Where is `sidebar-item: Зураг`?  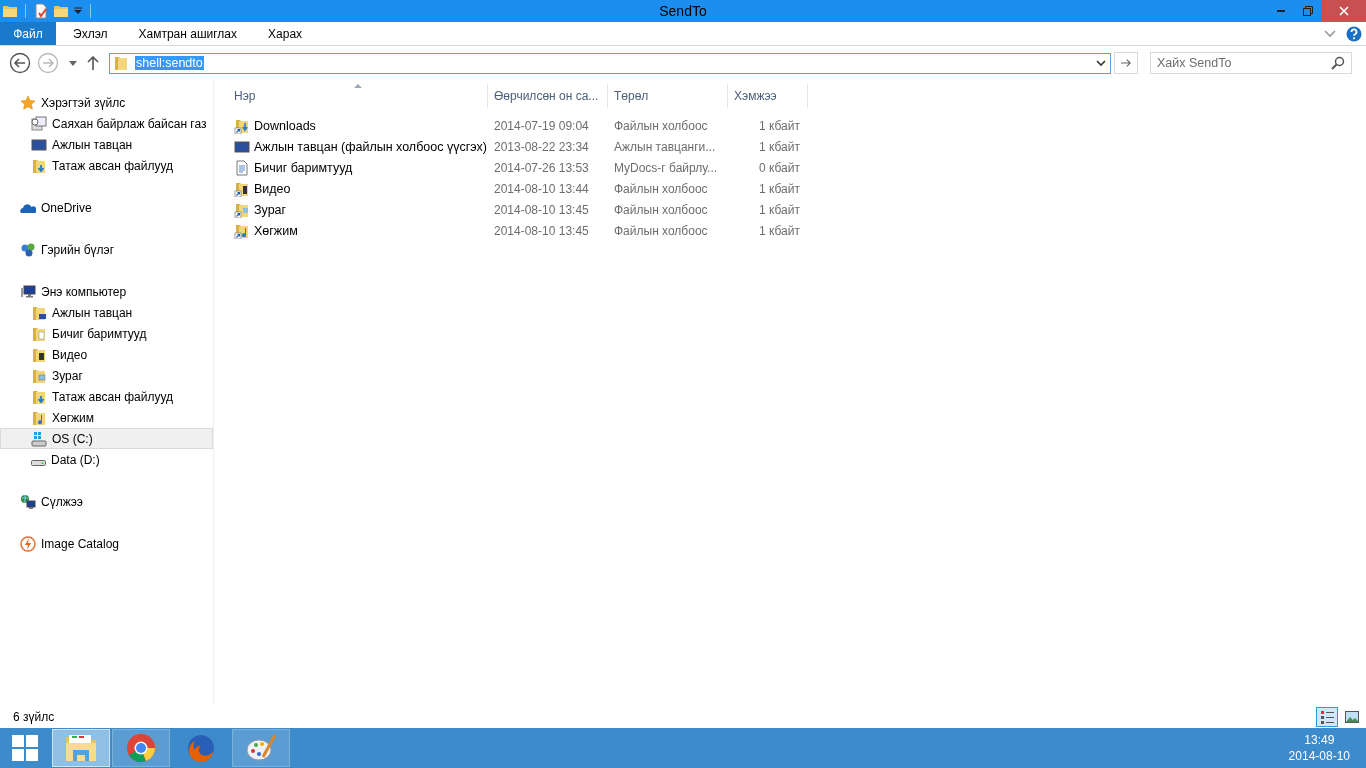
sidebar-item: Зураг is located at coordinates (106, 375).